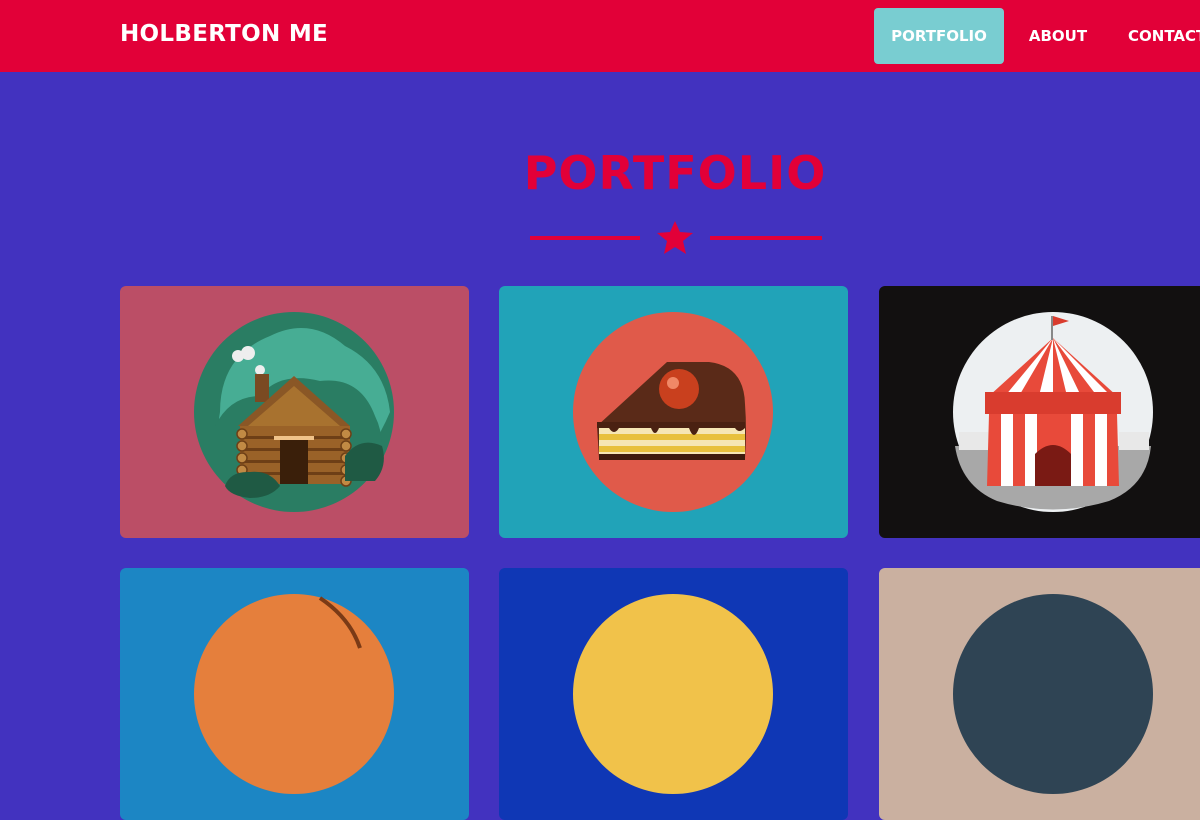  What do you see at coordinates (1156, 36) in the screenshot?
I see `nav-contact: CONTACT` at bounding box center [1156, 36].